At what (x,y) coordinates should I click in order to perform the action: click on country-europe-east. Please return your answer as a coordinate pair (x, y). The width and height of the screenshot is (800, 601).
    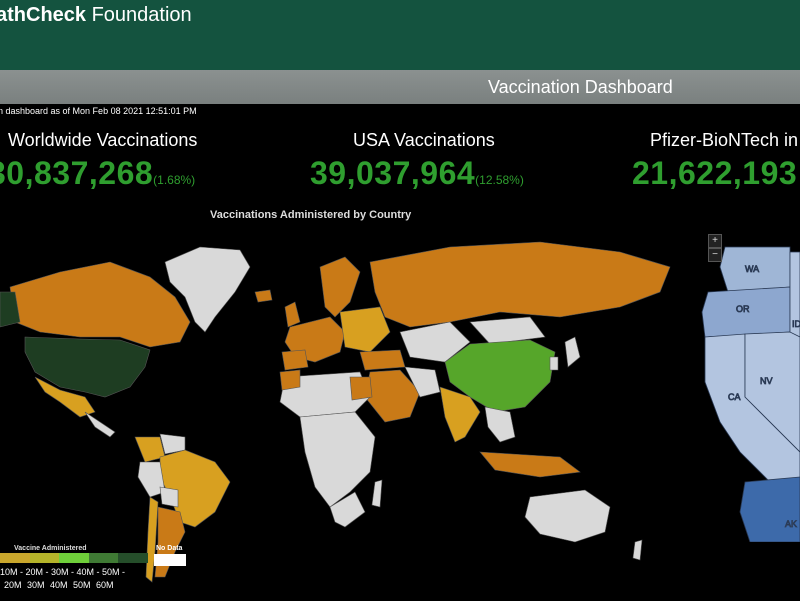
    Looking at the image, I should click on (365, 329).